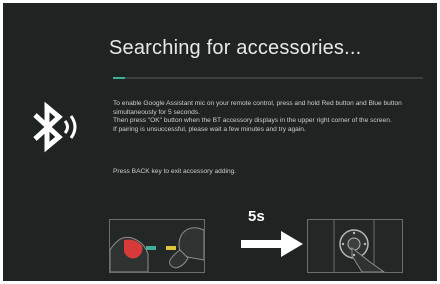 The width and height of the screenshot is (440, 284). Describe the element at coordinates (119, 78) in the screenshot. I see `search-progress-fill` at that location.